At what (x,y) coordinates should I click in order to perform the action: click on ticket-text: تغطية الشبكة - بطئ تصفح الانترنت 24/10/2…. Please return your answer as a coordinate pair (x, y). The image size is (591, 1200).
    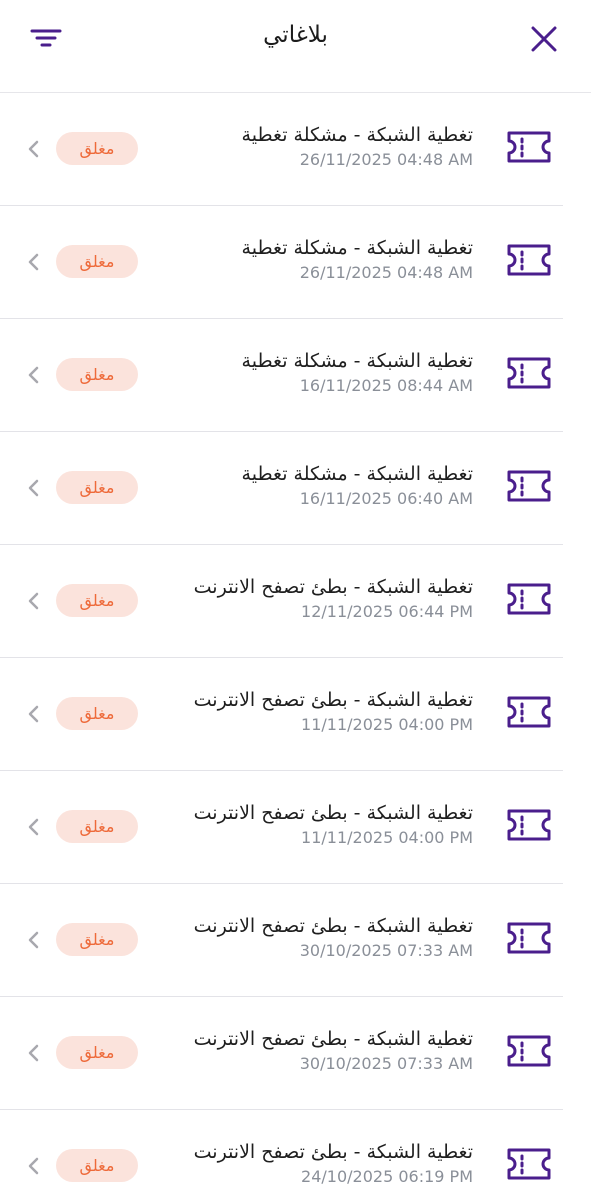
    Looking at the image, I should click on (303, 1163).